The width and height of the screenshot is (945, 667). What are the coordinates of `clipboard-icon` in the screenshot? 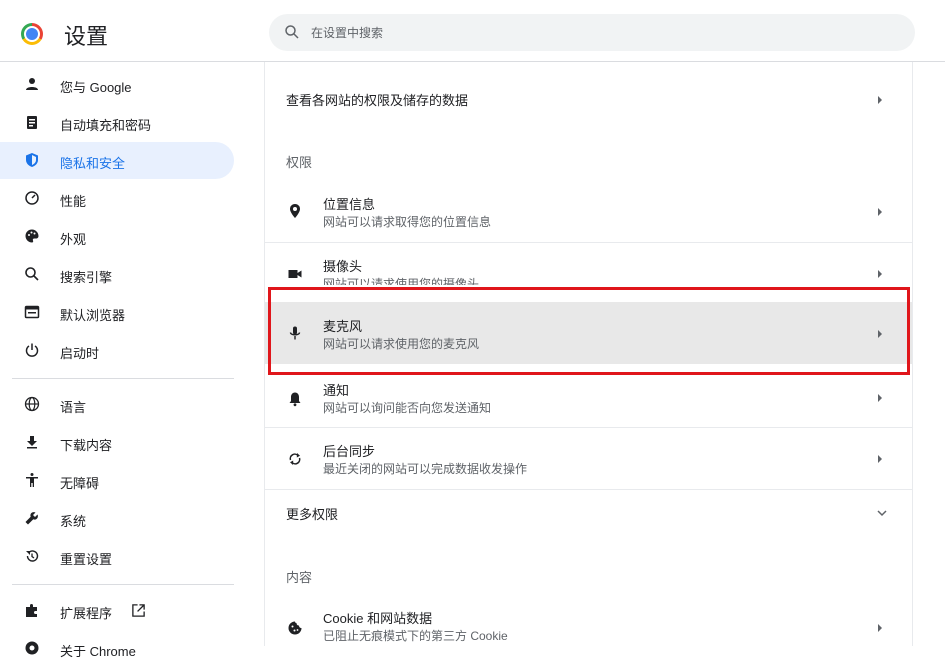 It's located at (32, 122).